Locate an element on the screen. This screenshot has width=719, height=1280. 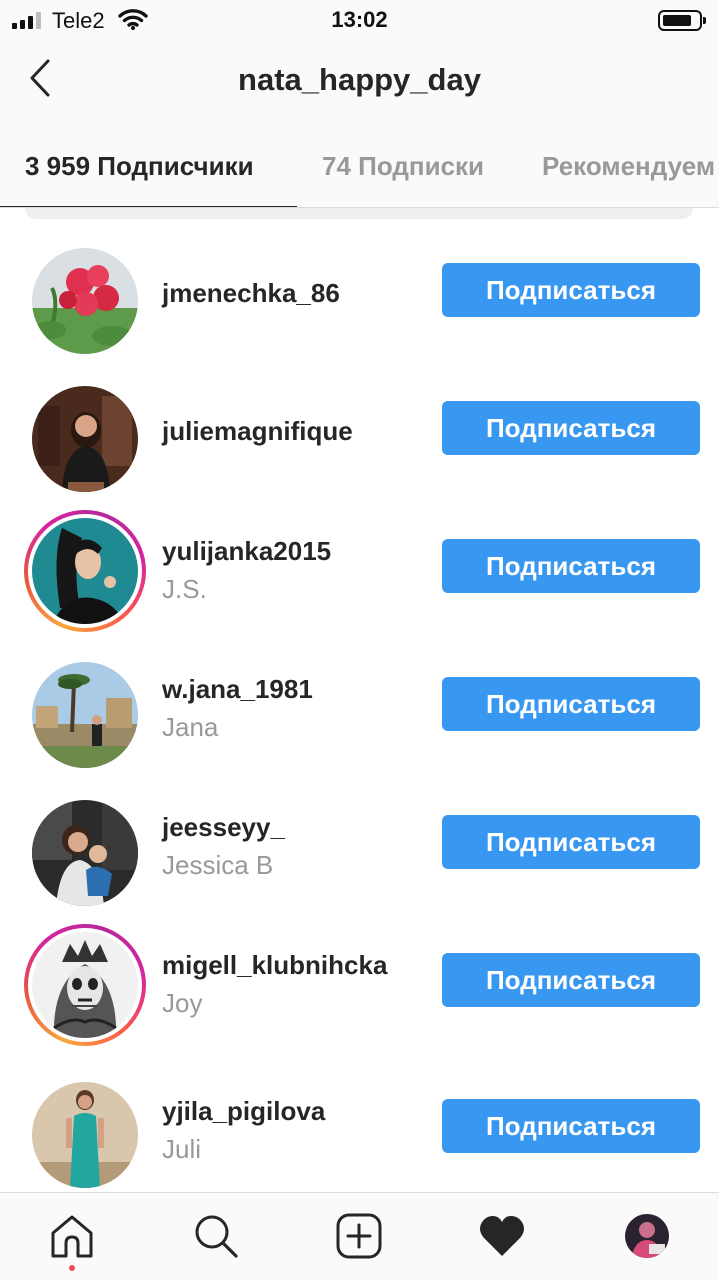
status-bar: Tele2 13:02 is located at coordinates (359, 21).